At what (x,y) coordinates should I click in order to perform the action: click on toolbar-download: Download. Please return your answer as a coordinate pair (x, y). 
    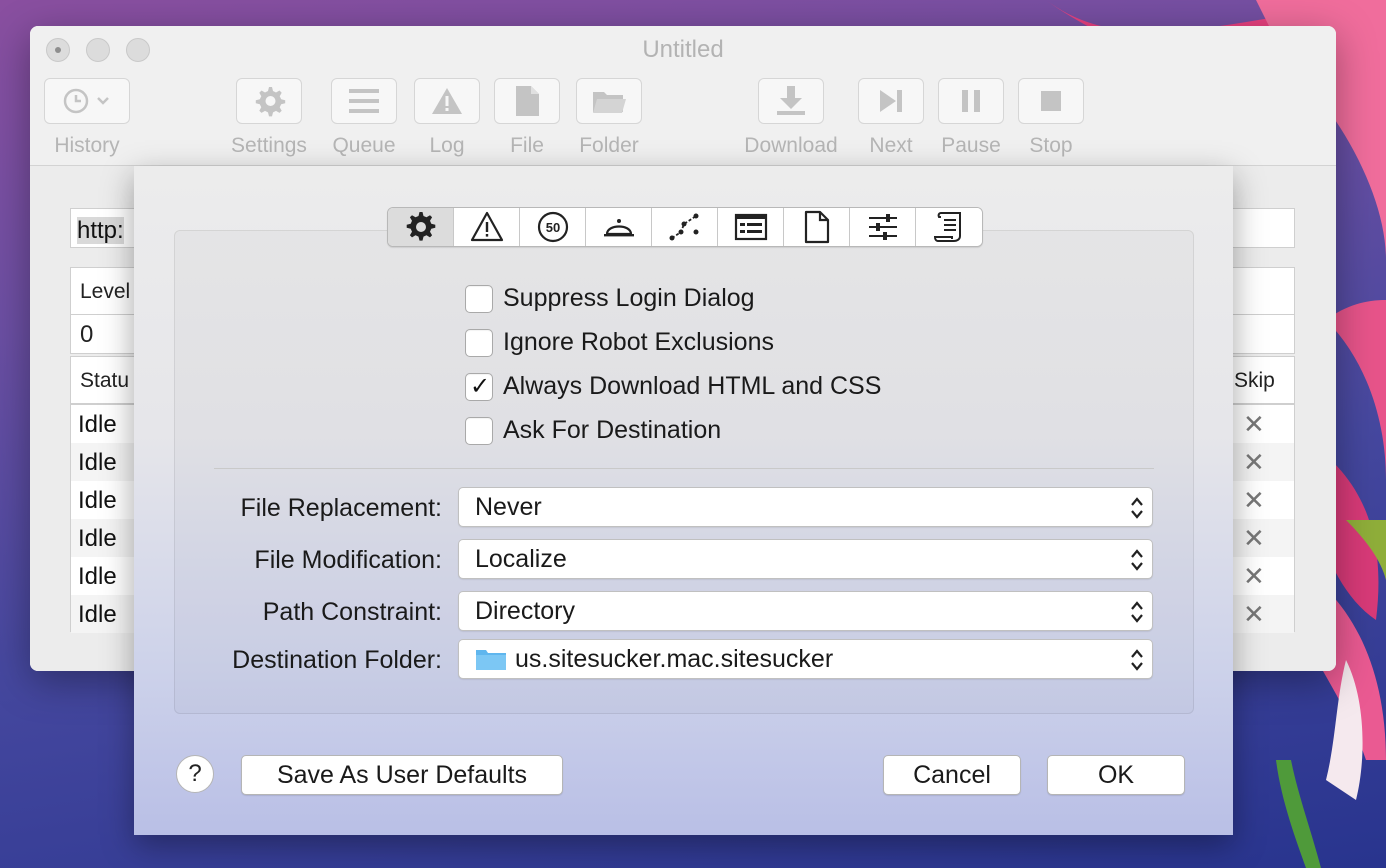
    Looking at the image, I should click on (791, 118).